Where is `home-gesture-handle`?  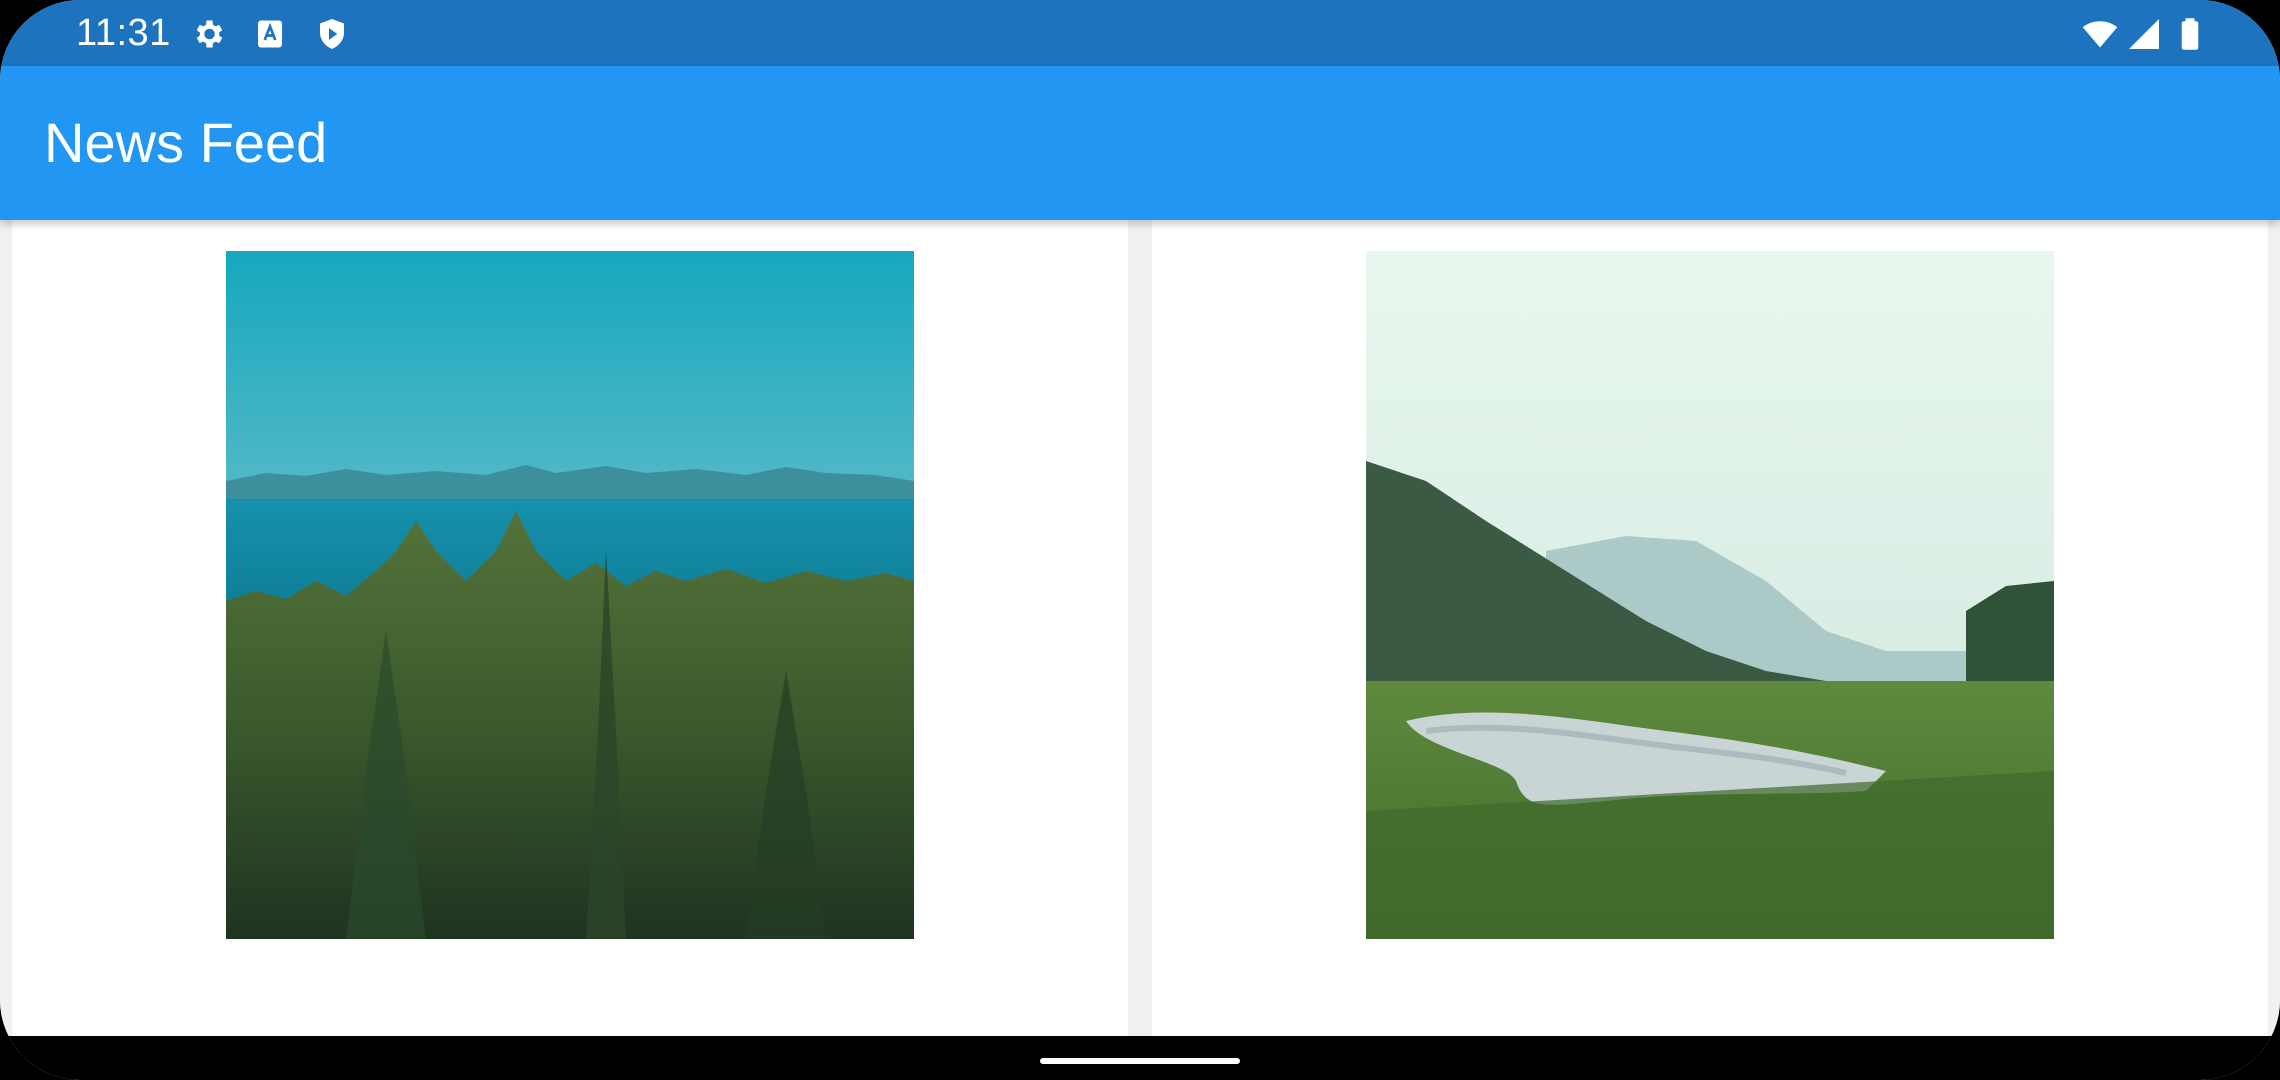 home-gesture-handle is located at coordinates (1140, 1061).